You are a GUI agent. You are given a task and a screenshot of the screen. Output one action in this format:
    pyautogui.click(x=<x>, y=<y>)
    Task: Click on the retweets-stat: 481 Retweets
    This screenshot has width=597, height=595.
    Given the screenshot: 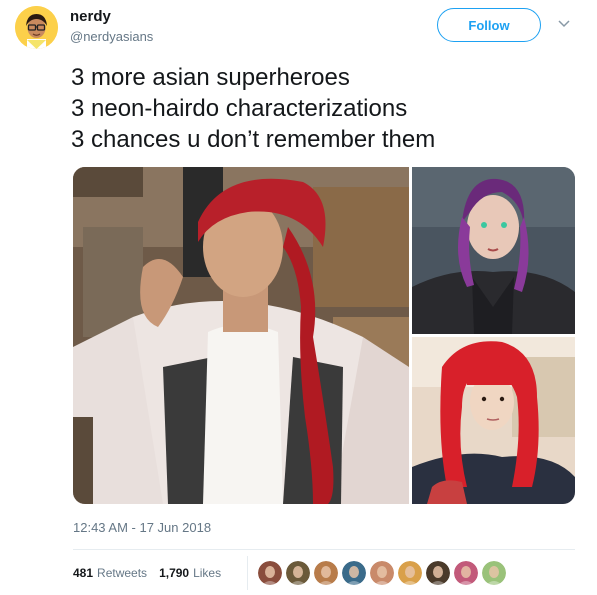 What is the action you would take?
    pyautogui.click(x=110, y=573)
    